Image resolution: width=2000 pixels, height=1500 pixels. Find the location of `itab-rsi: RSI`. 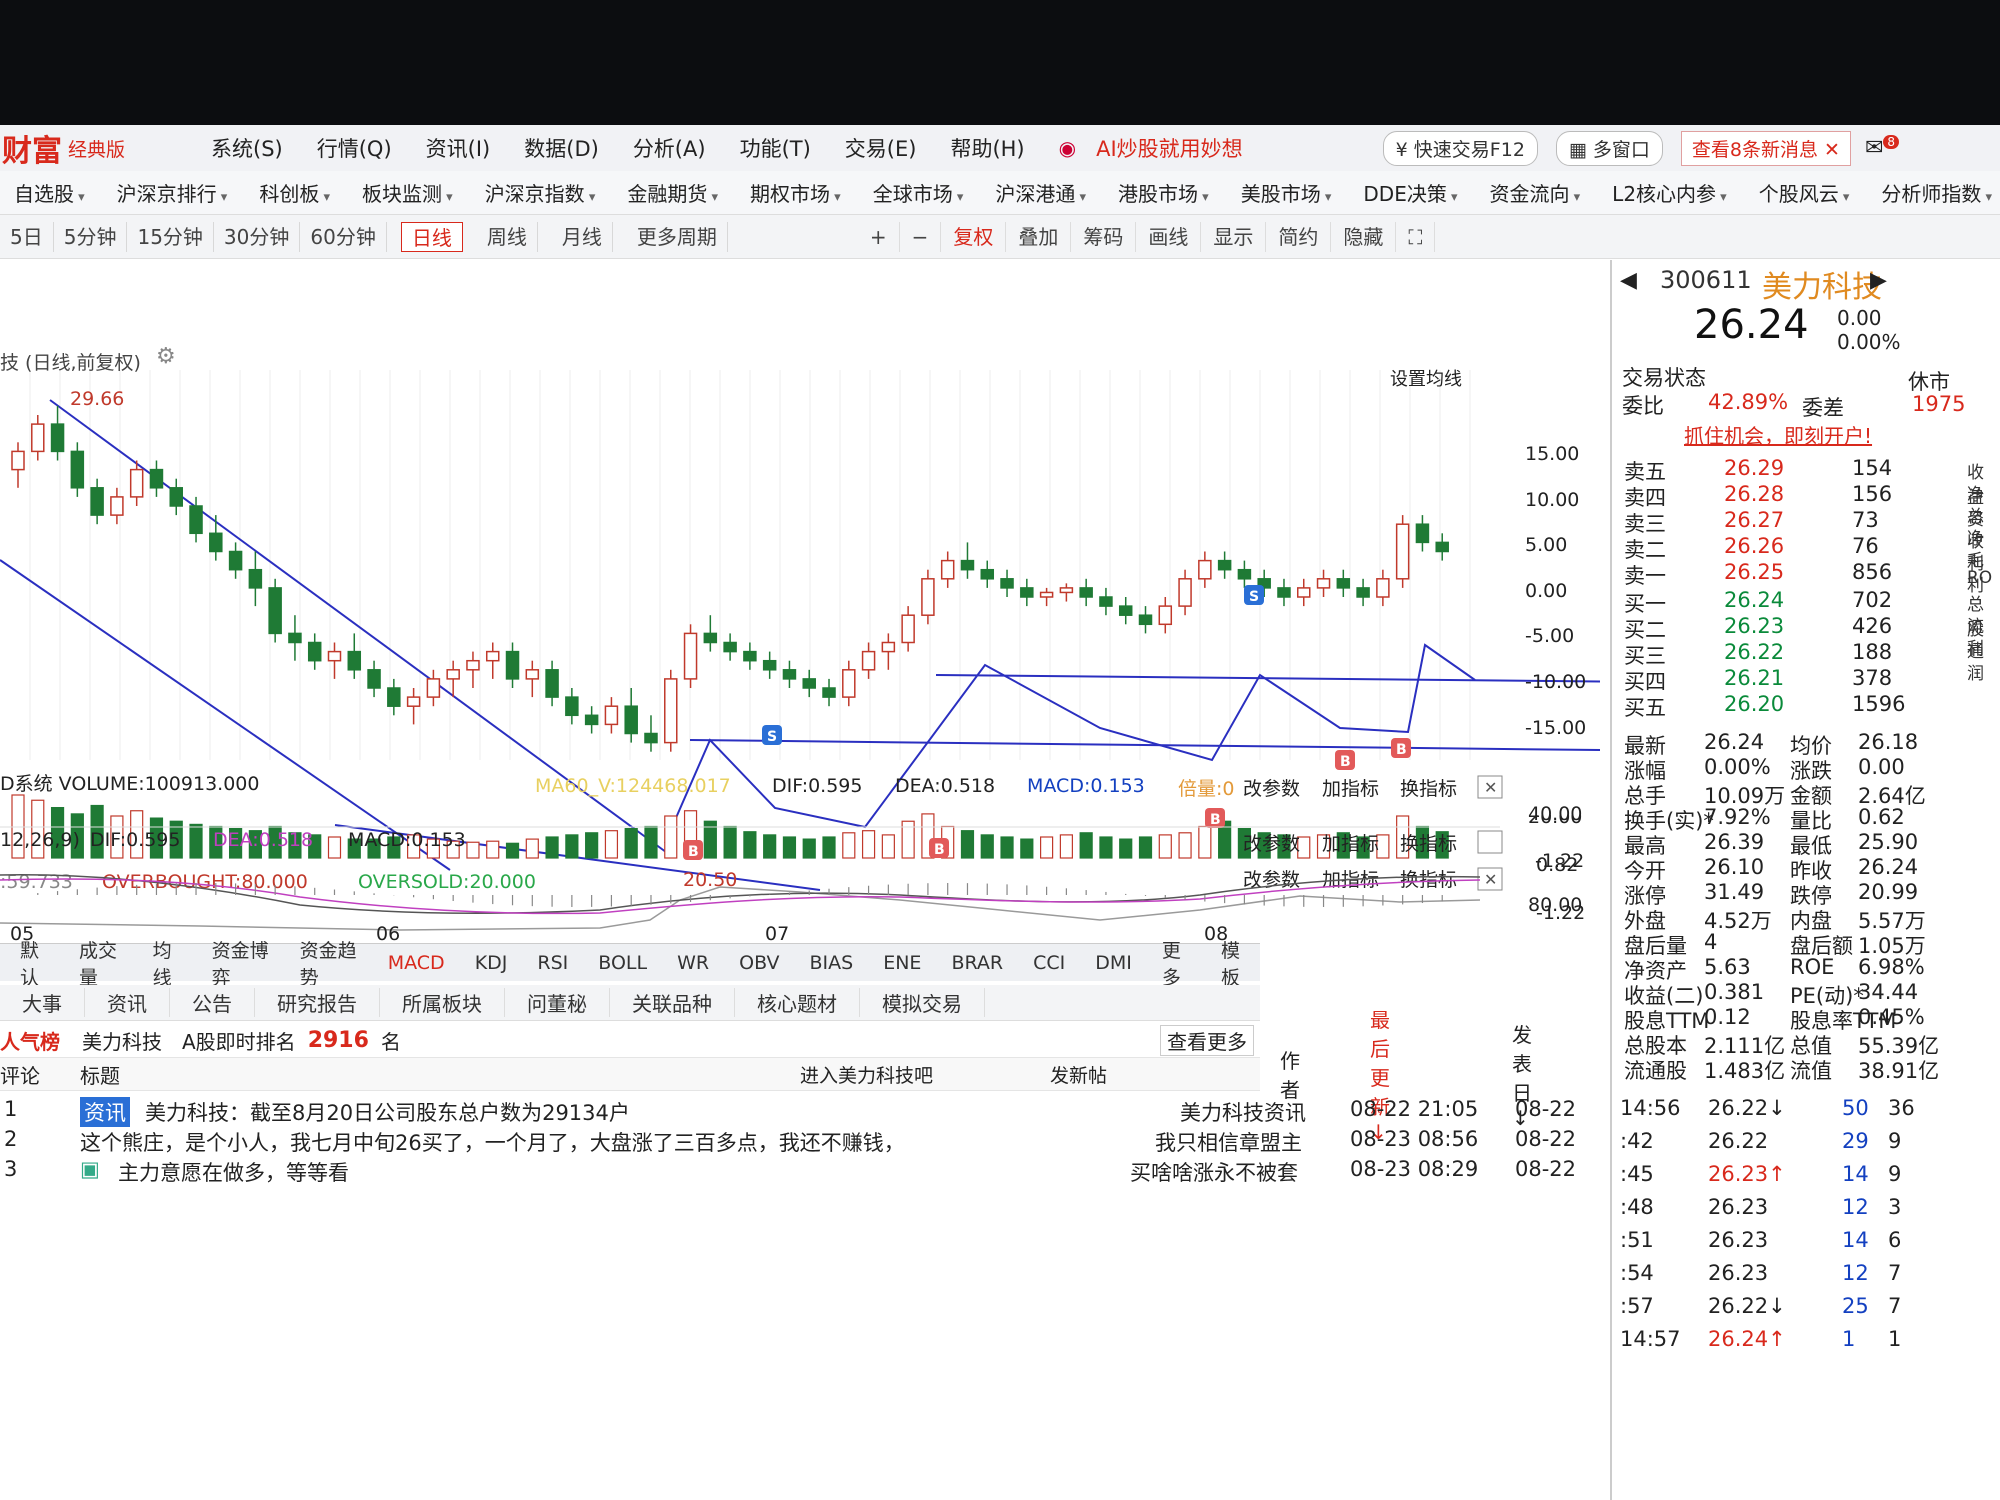

itab-rsi: RSI is located at coordinates (552, 963).